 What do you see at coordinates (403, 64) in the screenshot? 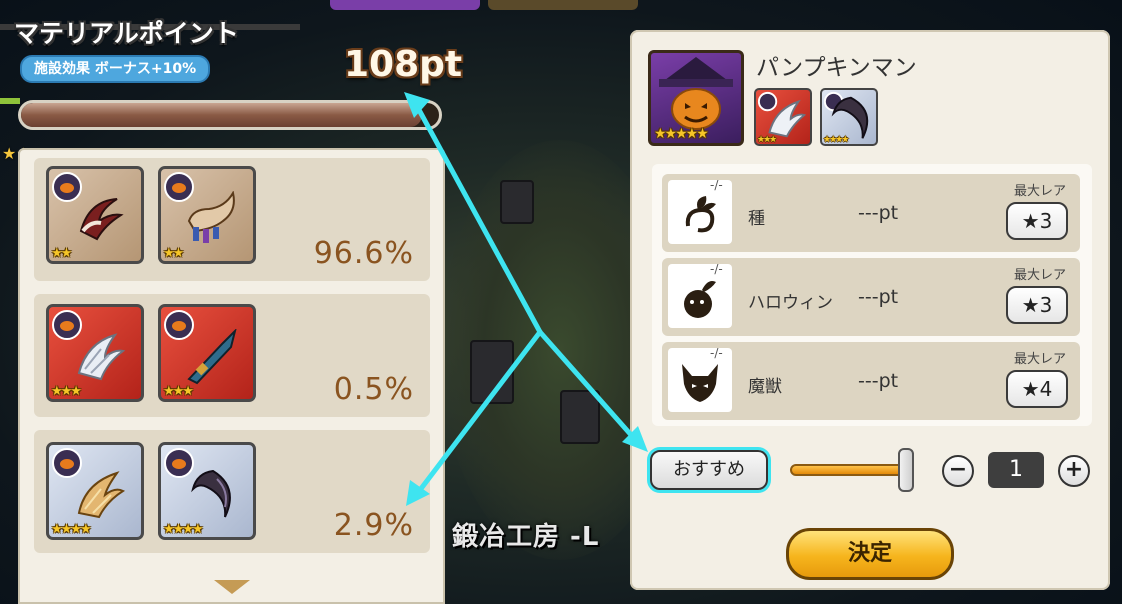
I see `points-value: 108pt` at bounding box center [403, 64].